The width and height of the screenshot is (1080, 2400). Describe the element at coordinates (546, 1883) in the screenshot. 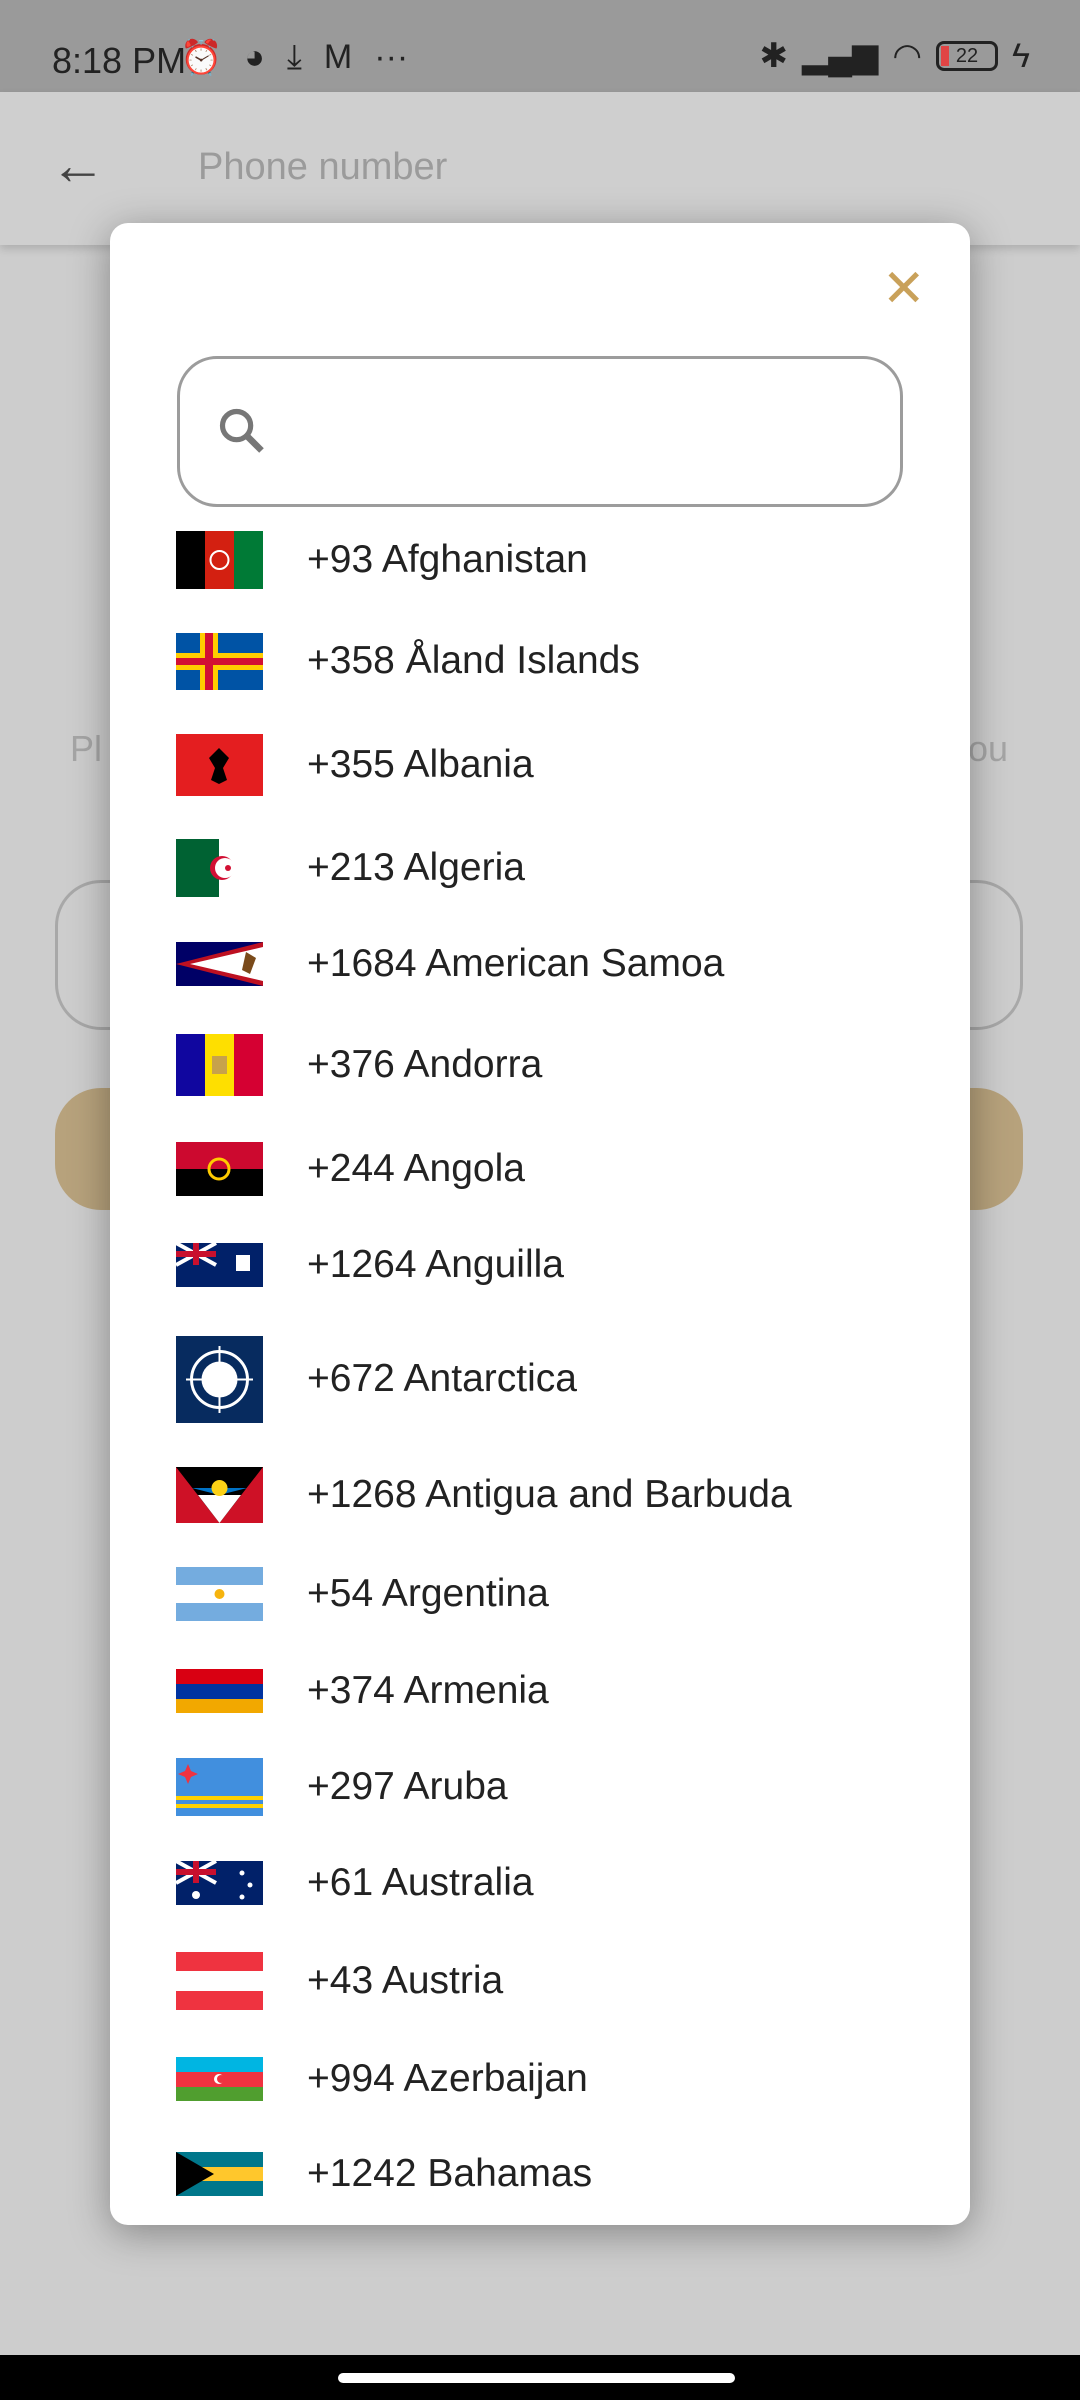

I see `country-item: +61 Australia` at that location.